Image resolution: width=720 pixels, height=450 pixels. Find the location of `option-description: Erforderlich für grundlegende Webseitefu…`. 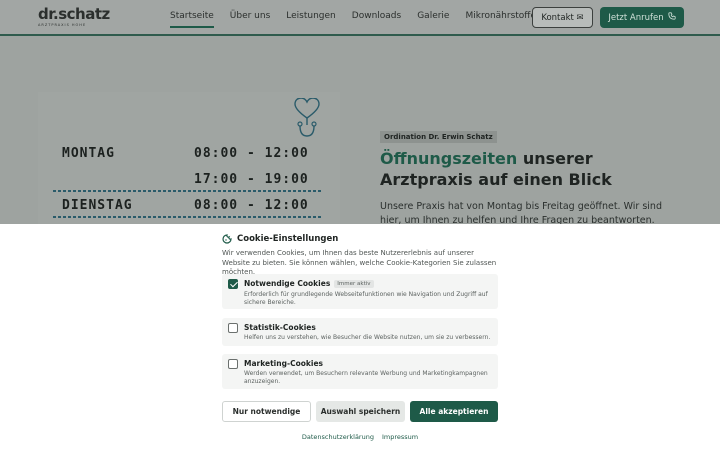

option-description: Erforderlich für grundlegende Webseitefu… is located at coordinates (366, 298).